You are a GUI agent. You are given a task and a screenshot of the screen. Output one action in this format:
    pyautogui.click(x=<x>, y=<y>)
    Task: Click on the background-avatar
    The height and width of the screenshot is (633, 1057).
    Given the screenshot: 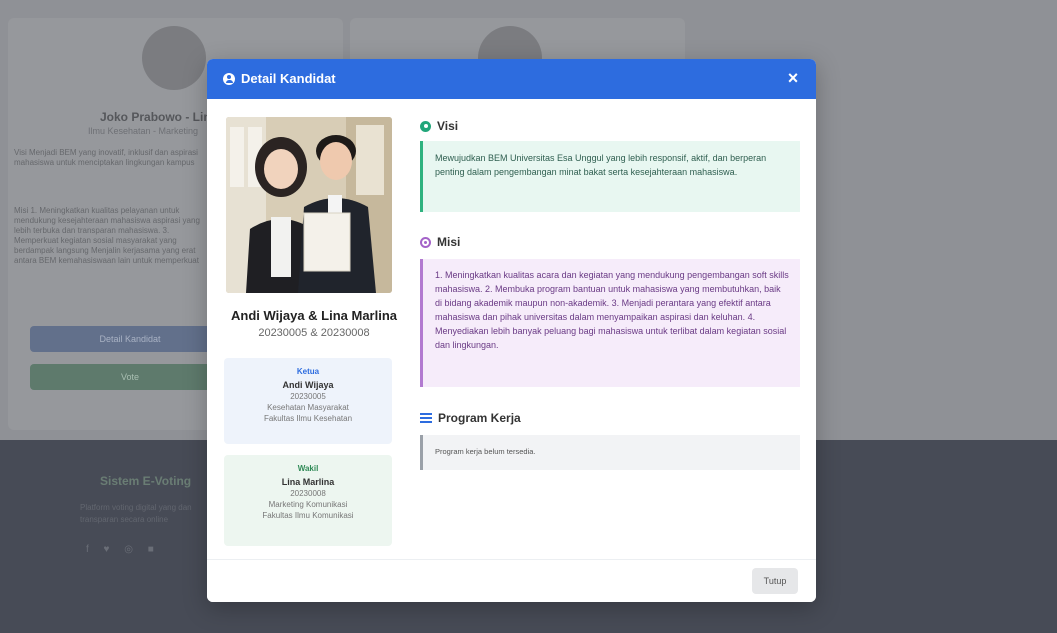 What is the action you would take?
    pyautogui.click(x=174, y=58)
    